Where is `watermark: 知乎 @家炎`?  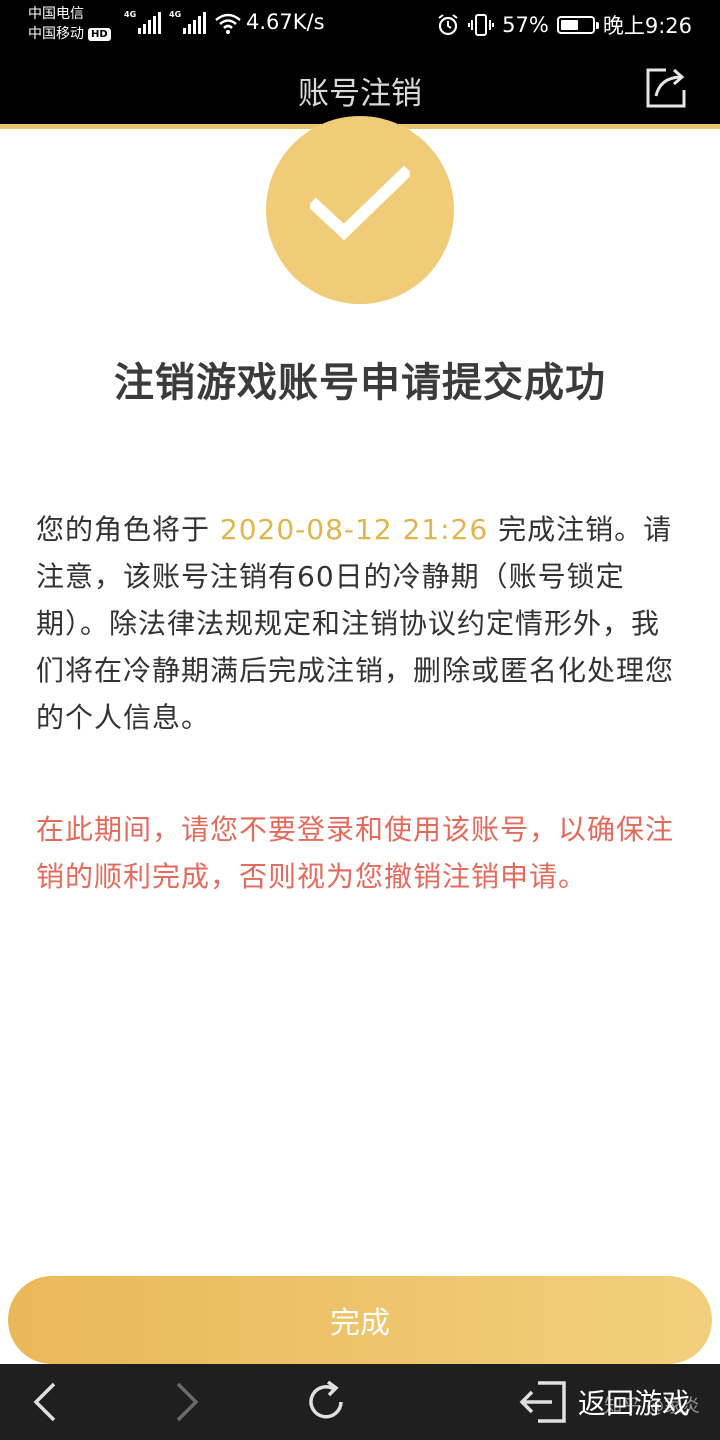 watermark: 知乎 @家炎 is located at coordinates (652, 1406).